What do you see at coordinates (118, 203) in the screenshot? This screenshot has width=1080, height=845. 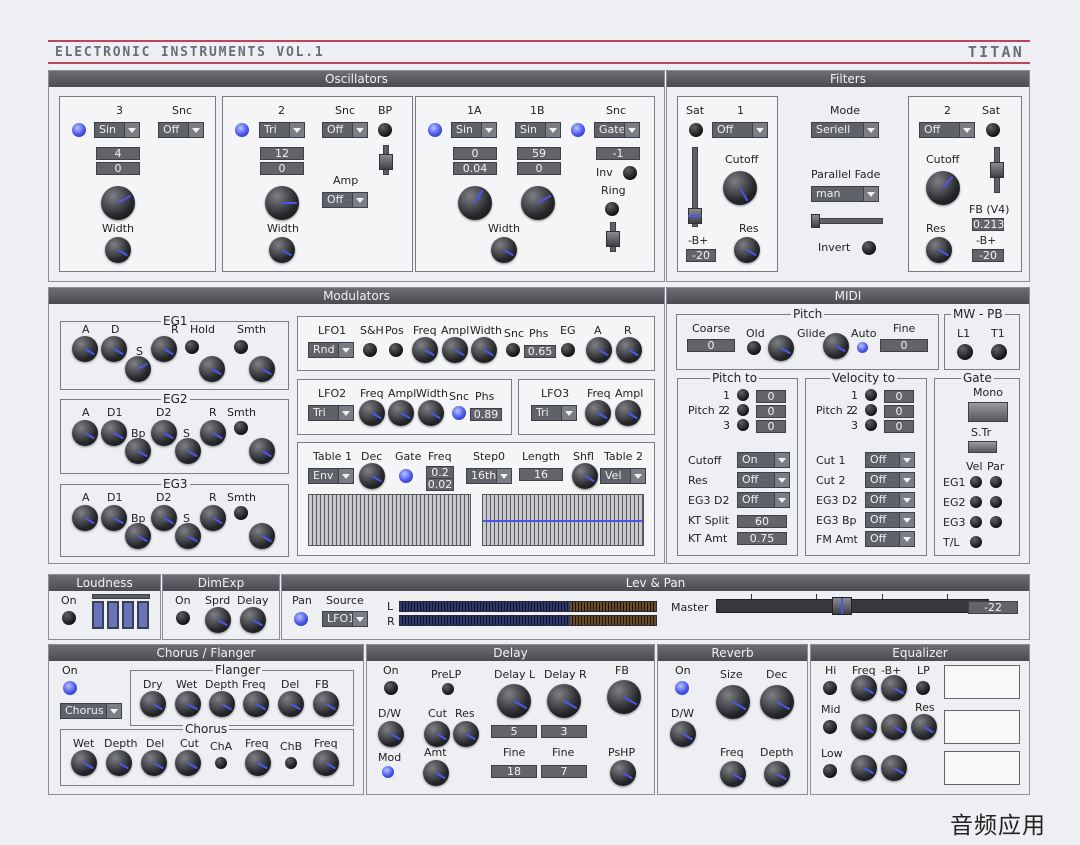 I see `osc3-main-knob` at bounding box center [118, 203].